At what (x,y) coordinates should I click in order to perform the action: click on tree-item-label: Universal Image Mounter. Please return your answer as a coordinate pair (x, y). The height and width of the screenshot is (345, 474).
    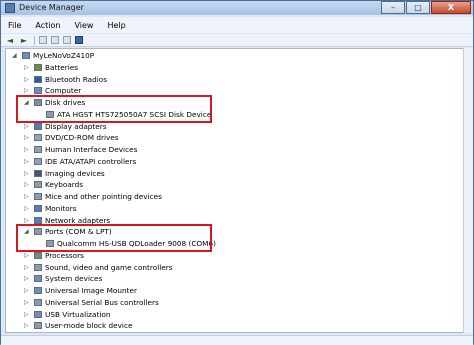
    Looking at the image, I should click on (91, 290).